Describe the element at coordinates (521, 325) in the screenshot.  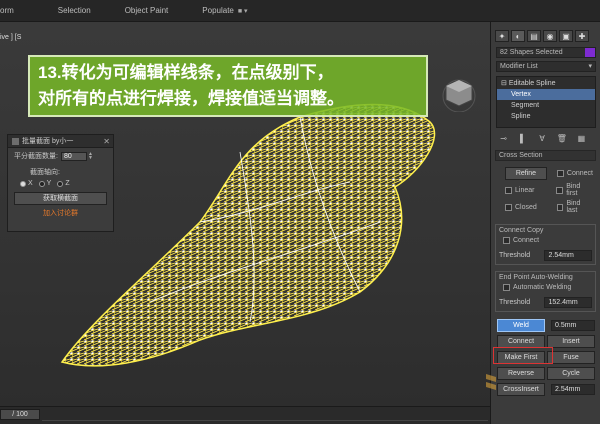
I see `weld-button: Weld` at that location.